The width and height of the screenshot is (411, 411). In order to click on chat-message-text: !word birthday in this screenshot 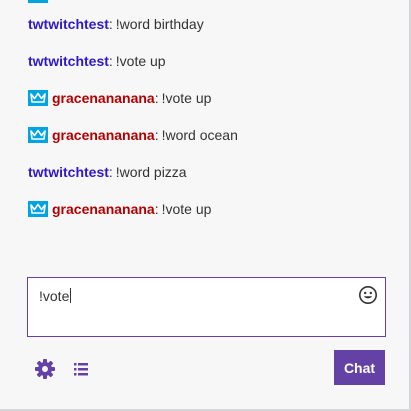, I will do `click(159, 24)`.